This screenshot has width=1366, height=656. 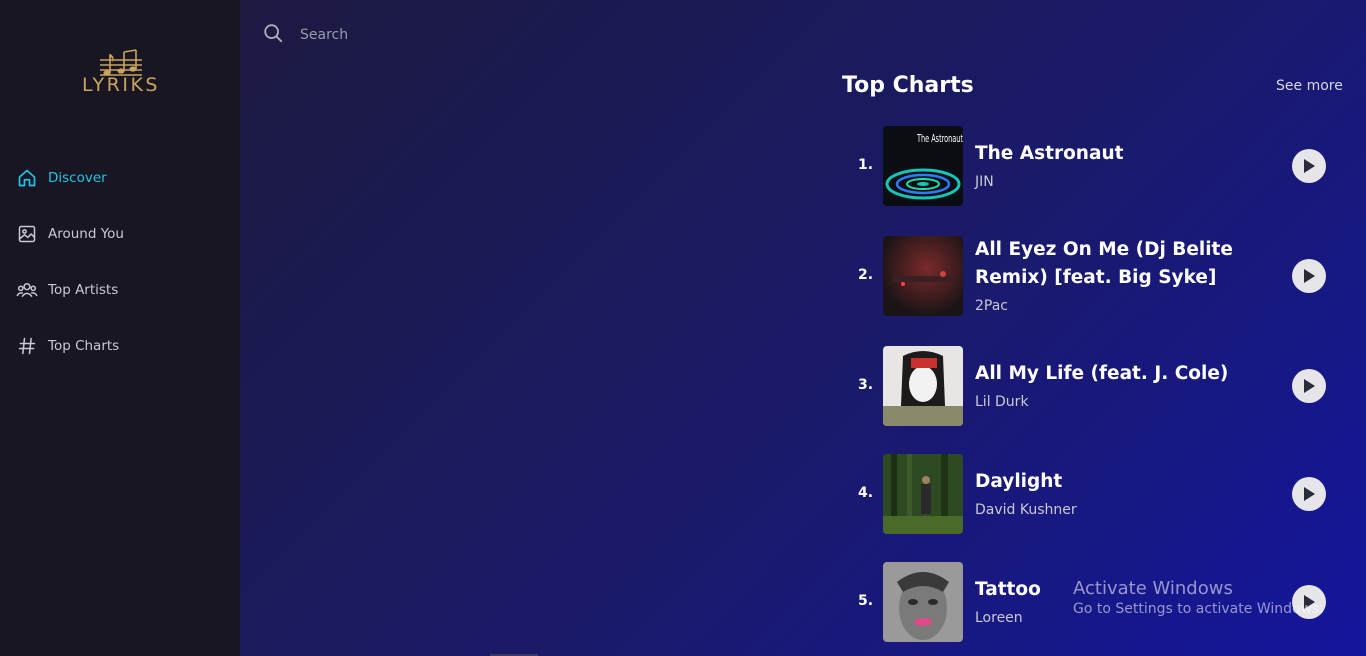 I want to click on users-icon, so click(x=27, y=290).